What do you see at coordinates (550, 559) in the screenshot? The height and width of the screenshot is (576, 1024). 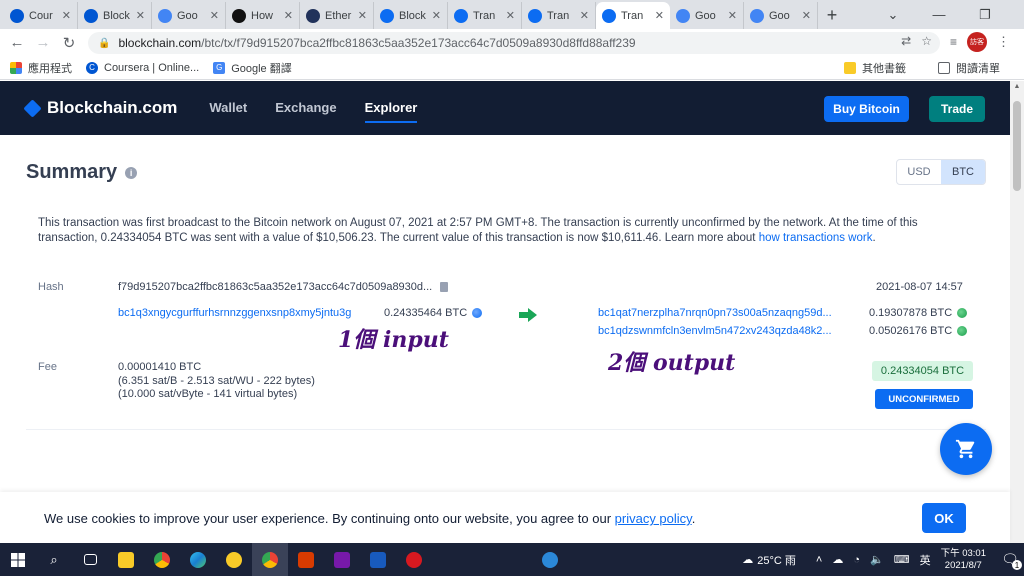 I see `help-icon` at bounding box center [550, 559].